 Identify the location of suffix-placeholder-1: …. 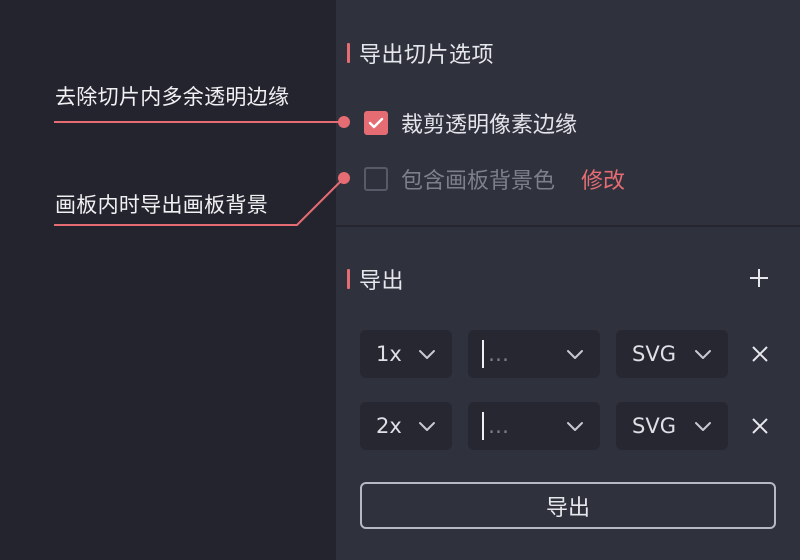
(499, 354).